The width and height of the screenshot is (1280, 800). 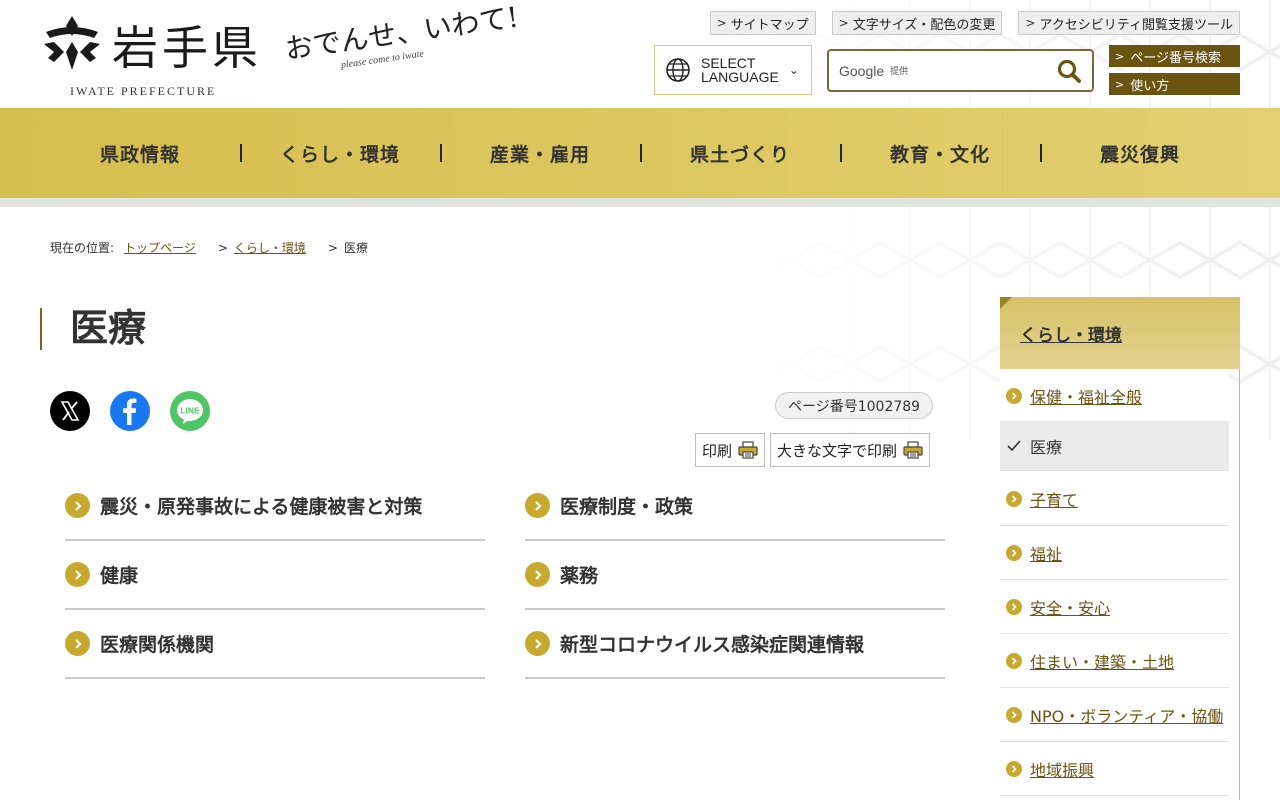 I want to click on print-large-text-button: 大きな文字で印刷, so click(x=850, y=450).